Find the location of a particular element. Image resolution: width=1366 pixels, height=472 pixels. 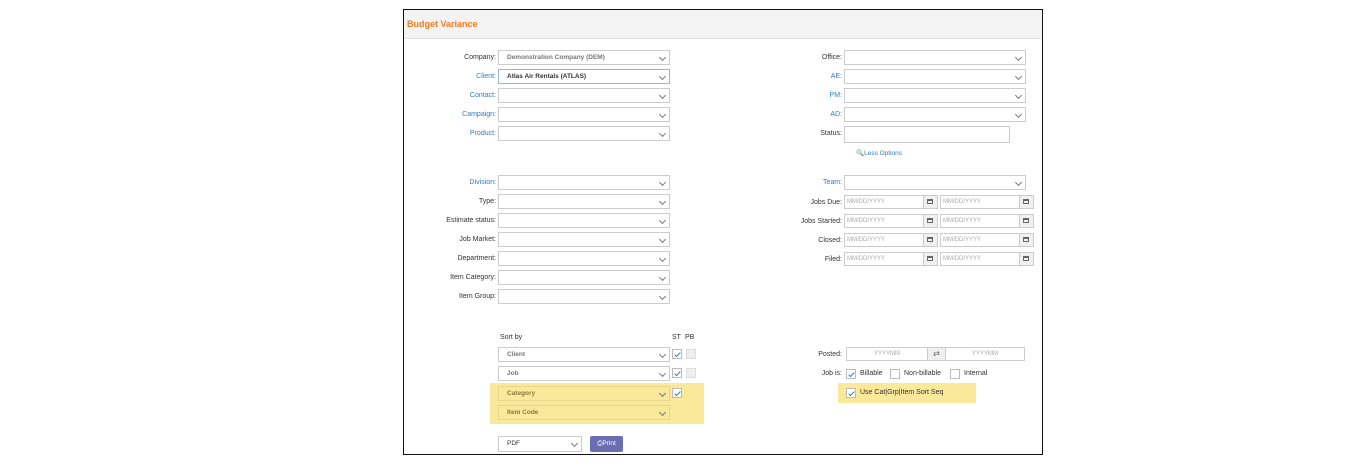

ad-label: AD: is located at coordinates (803, 115).